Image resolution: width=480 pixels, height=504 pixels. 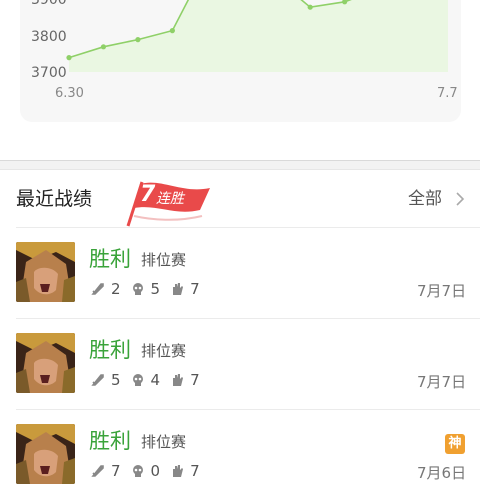 I want to click on view-all-link: 全部, so click(x=425, y=199).